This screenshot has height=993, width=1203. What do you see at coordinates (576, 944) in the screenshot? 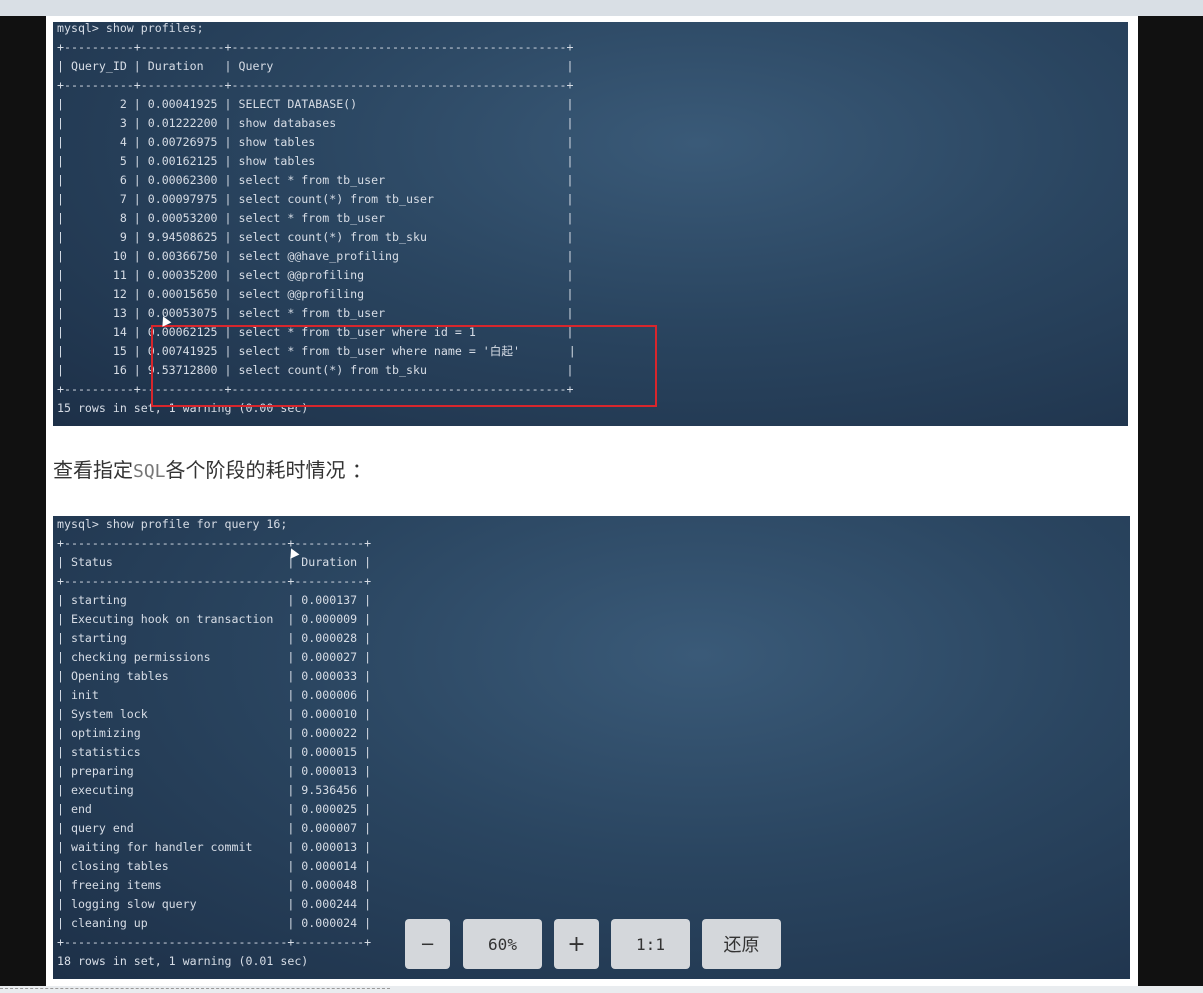
I see `zoom-in-button: +` at bounding box center [576, 944].